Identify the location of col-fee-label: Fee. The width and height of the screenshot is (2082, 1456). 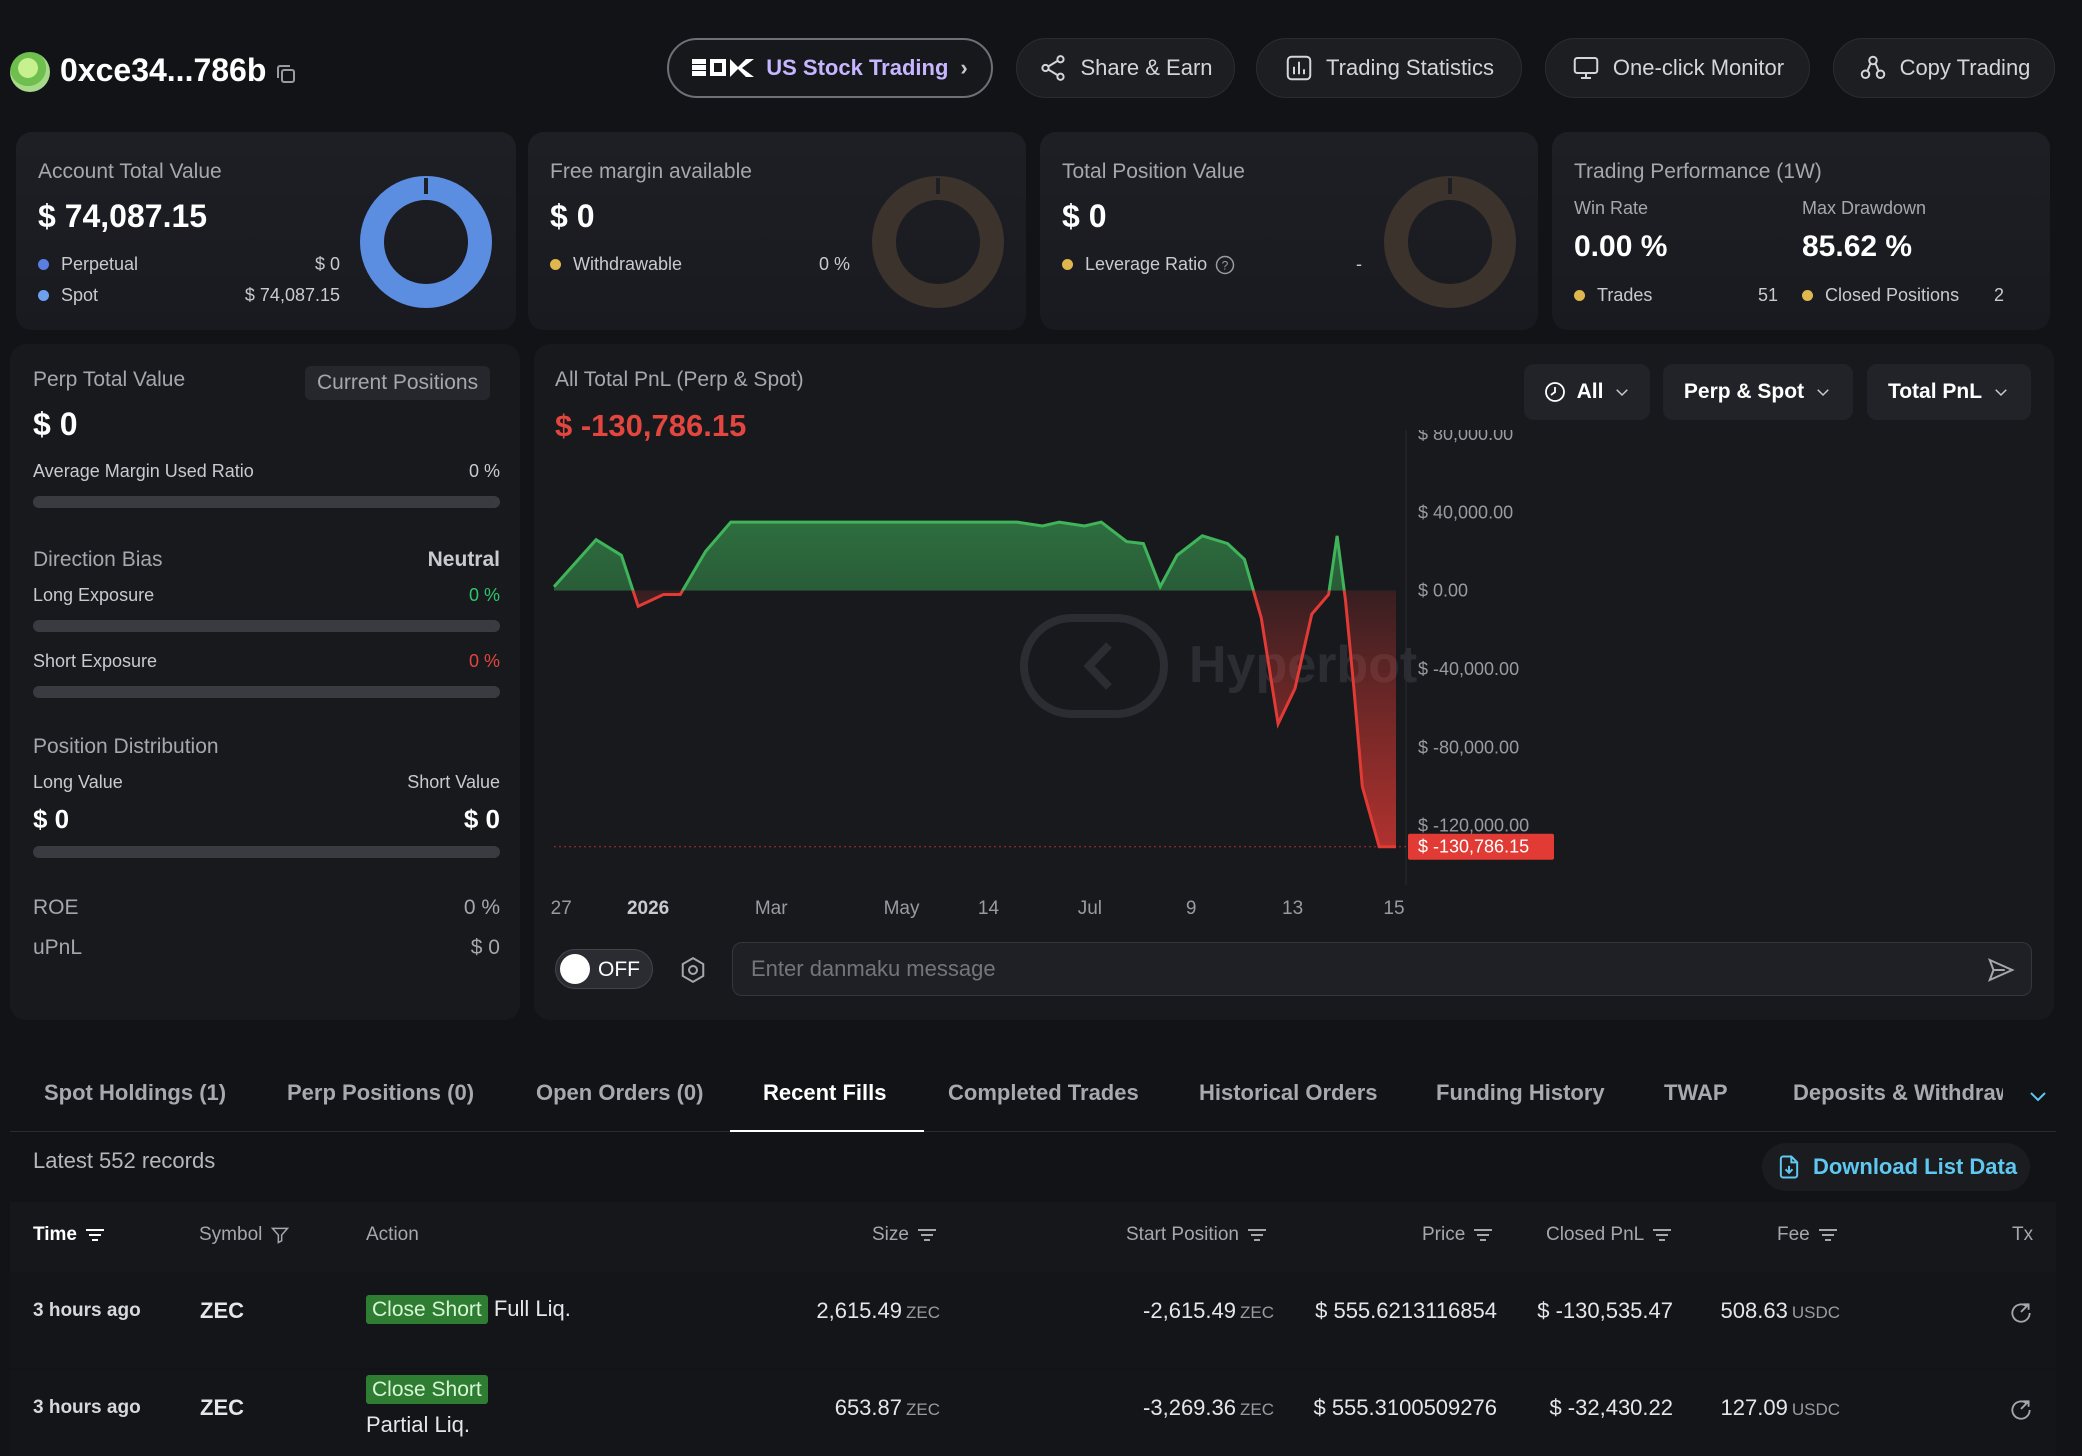
(1793, 1234).